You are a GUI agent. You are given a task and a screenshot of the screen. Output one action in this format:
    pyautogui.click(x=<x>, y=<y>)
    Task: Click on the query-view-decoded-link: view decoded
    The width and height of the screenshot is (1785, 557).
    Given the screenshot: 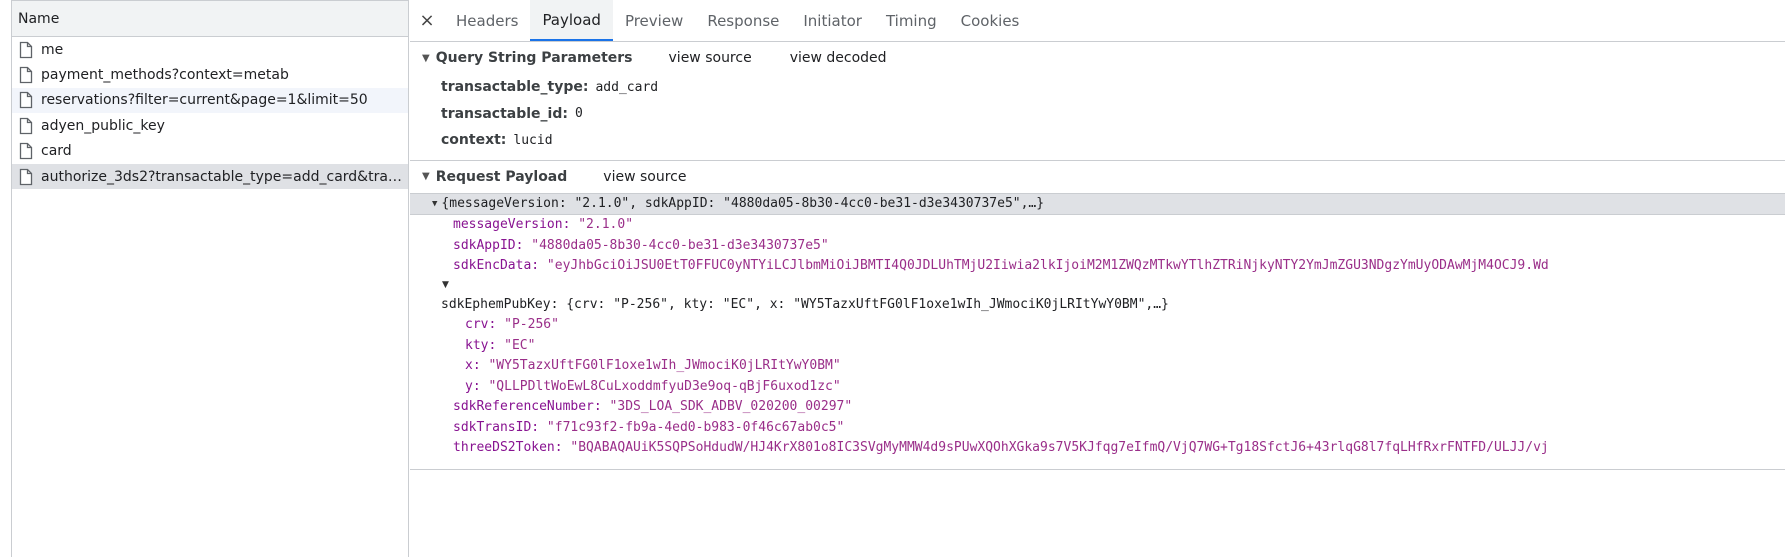 What is the action you would take?
    pyautogui.click(x=838, y=58)
    